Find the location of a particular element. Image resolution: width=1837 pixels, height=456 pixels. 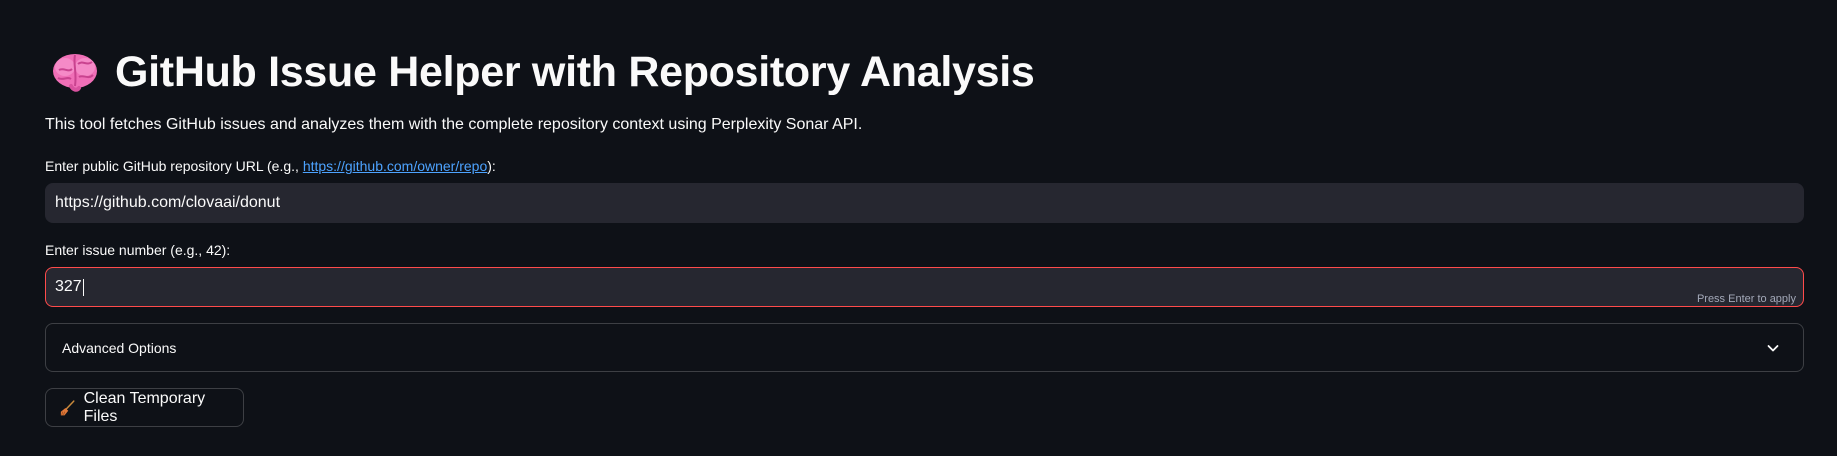

clean-temporary-files-button: Clean Temporary Files is located at coordinates (144, 407).